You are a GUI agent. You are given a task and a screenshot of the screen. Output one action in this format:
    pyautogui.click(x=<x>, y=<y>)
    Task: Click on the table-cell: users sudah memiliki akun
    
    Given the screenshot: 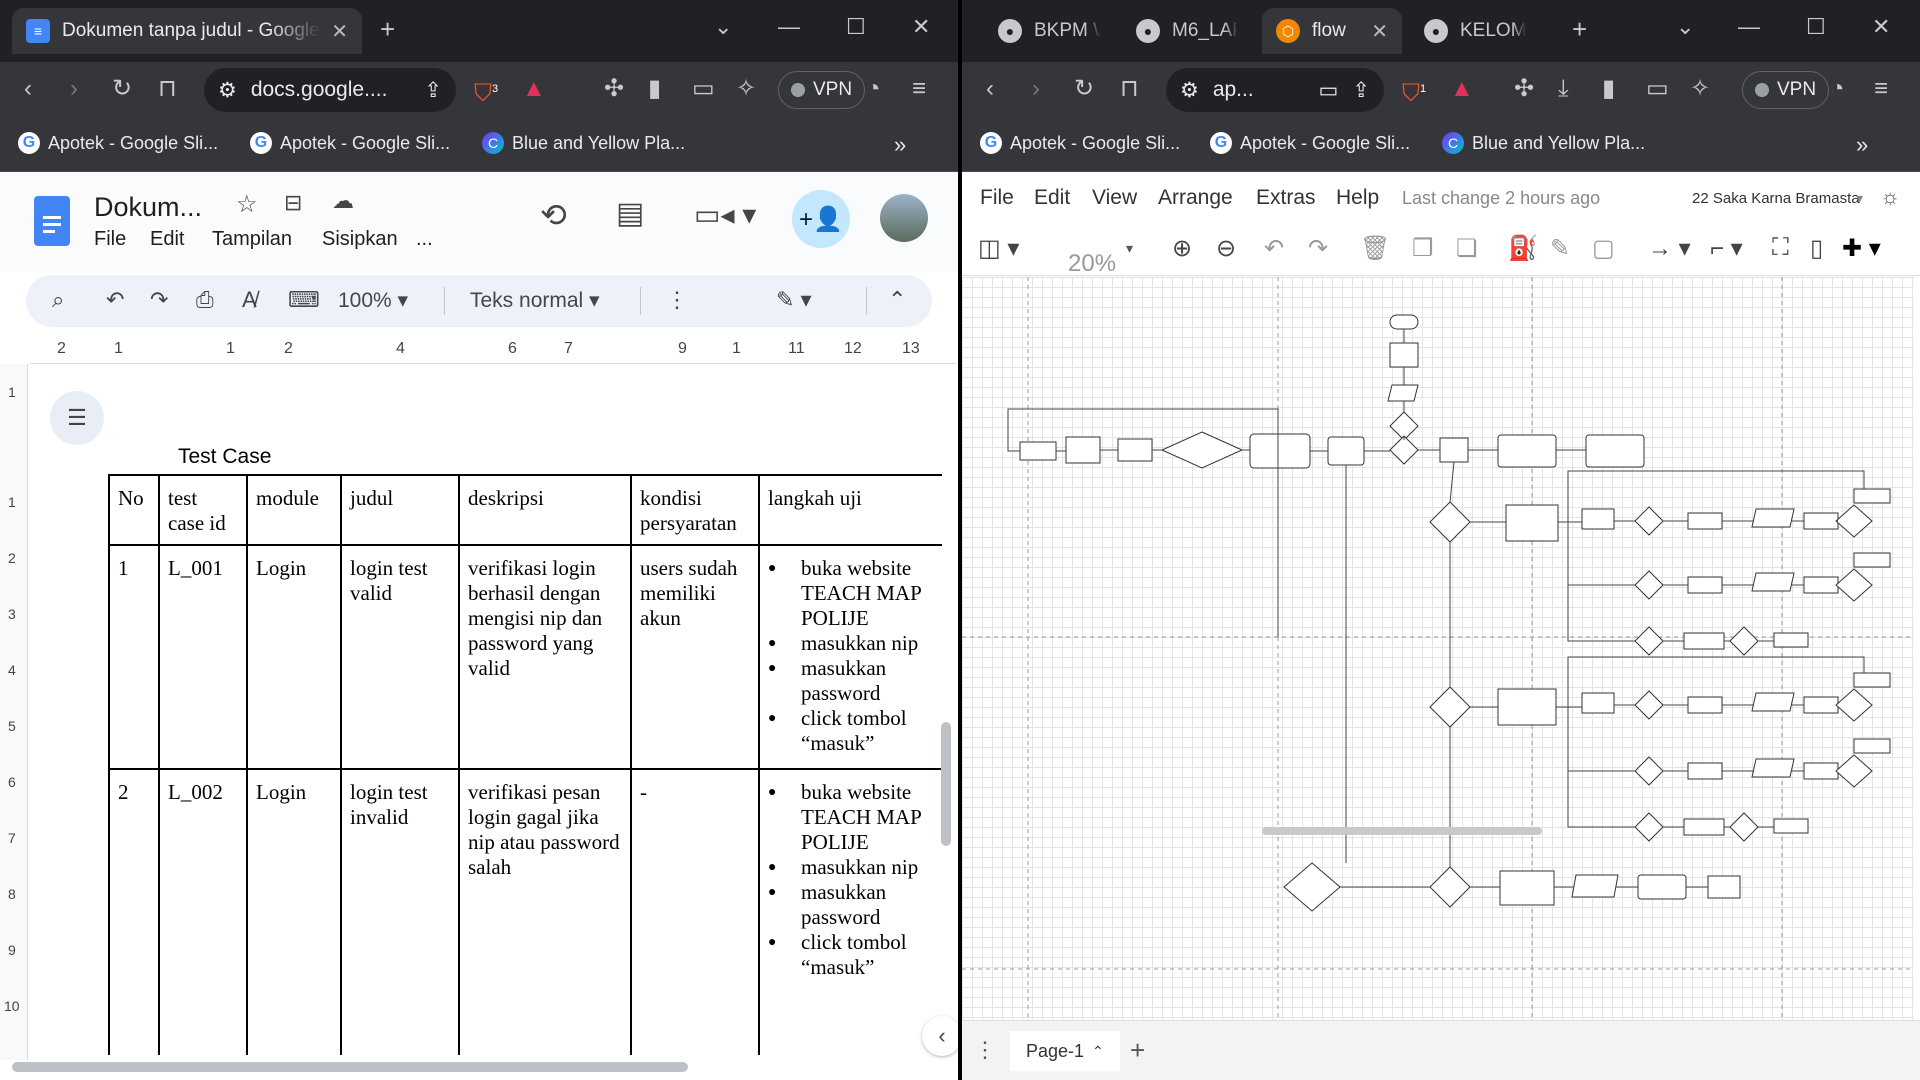 What is the action you would take?
    pyautogui.click(x=695, y=657)
    